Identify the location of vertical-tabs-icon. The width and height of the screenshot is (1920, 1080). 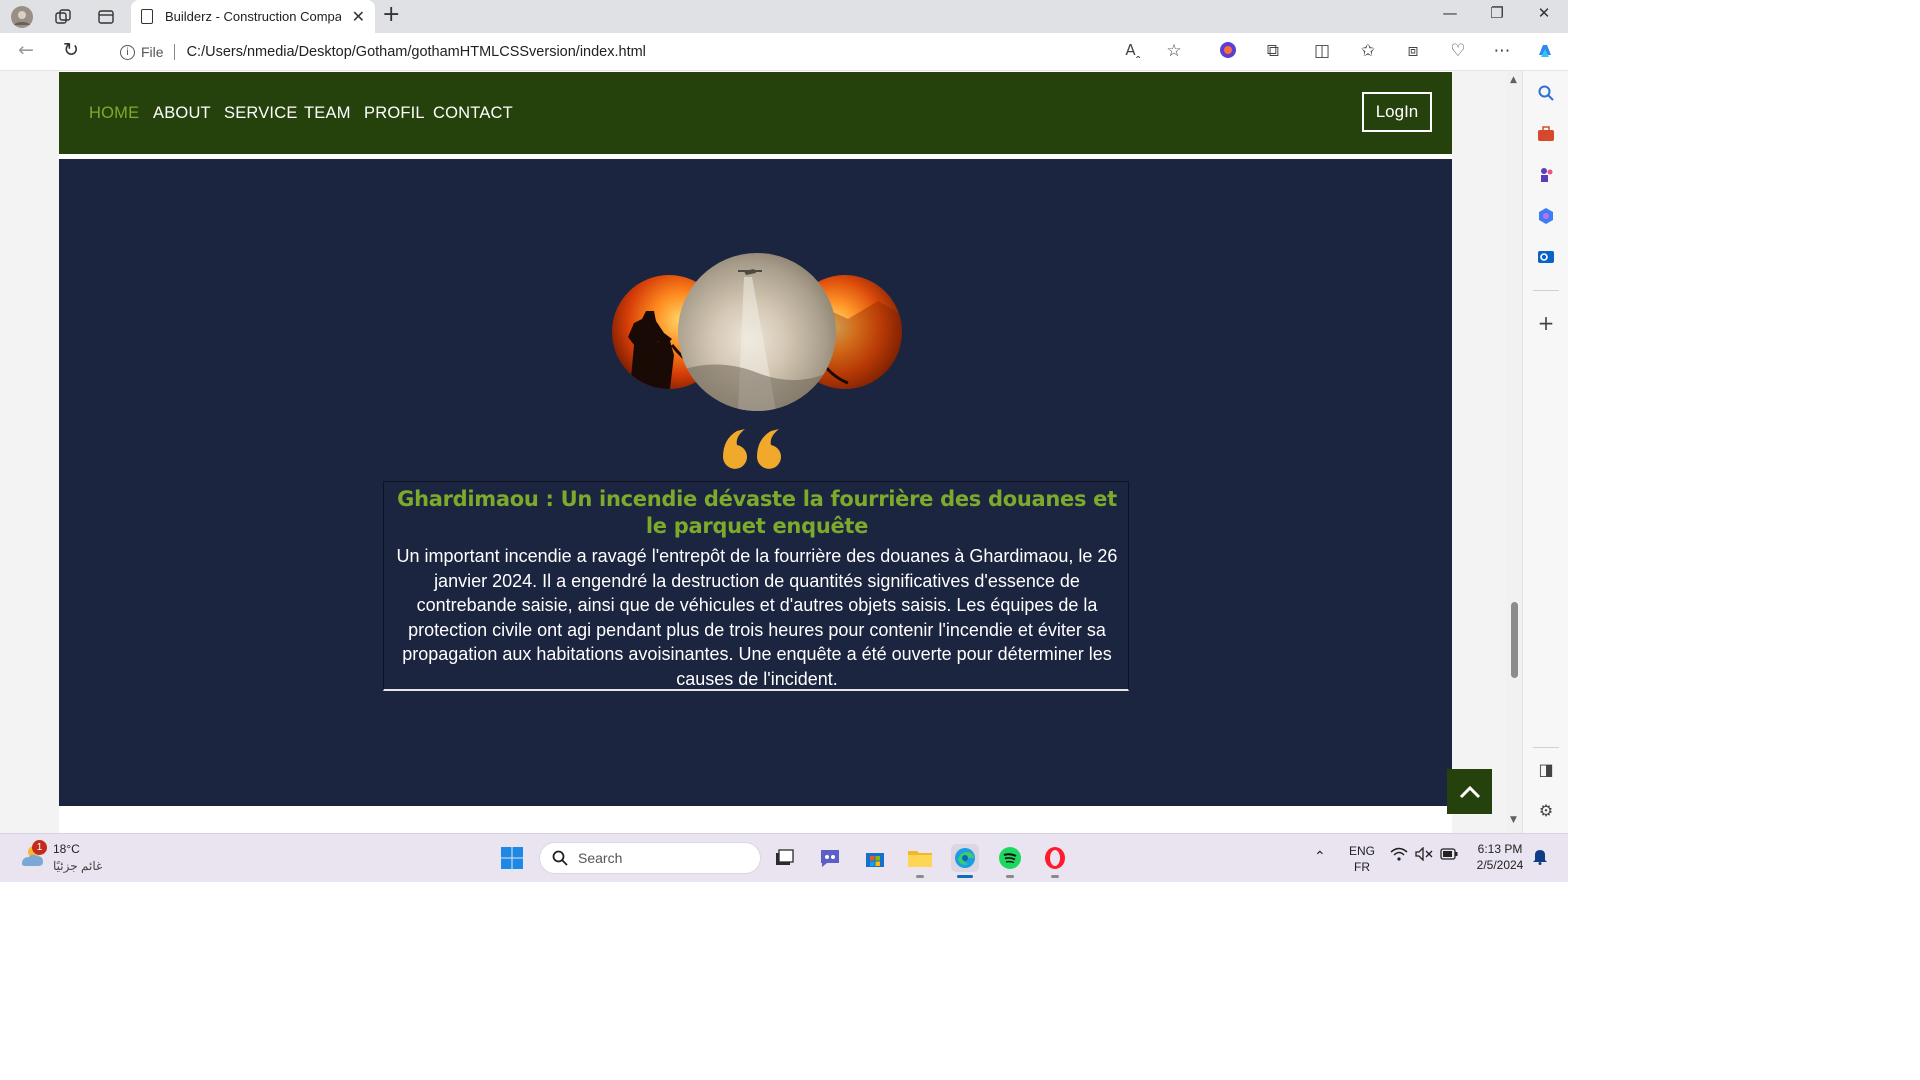
(106, 17).